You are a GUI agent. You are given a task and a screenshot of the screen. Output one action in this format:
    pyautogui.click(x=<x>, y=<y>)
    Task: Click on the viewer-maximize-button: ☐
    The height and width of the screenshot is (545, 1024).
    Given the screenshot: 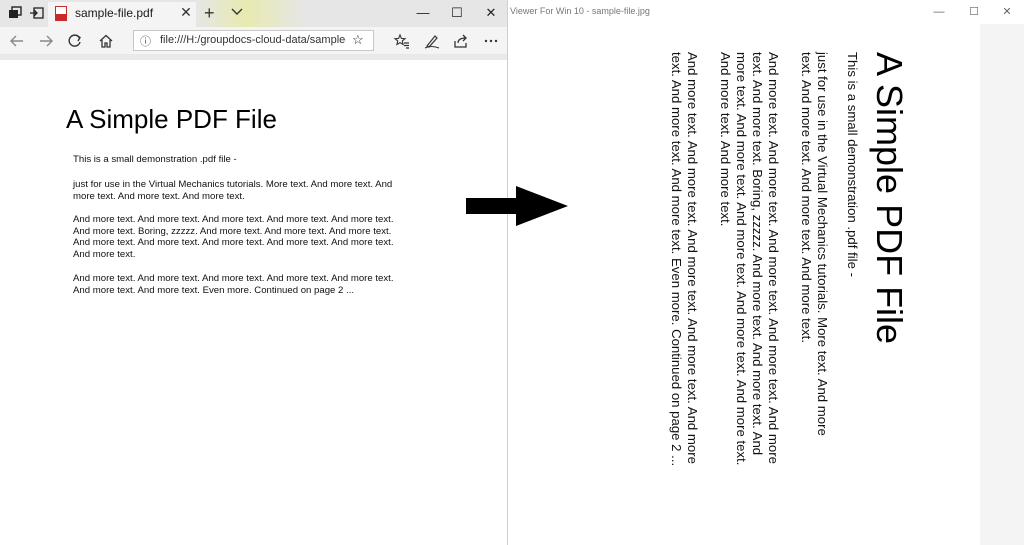 What is the action you would take?
    pyautogui.click(x=974, y=12)
    